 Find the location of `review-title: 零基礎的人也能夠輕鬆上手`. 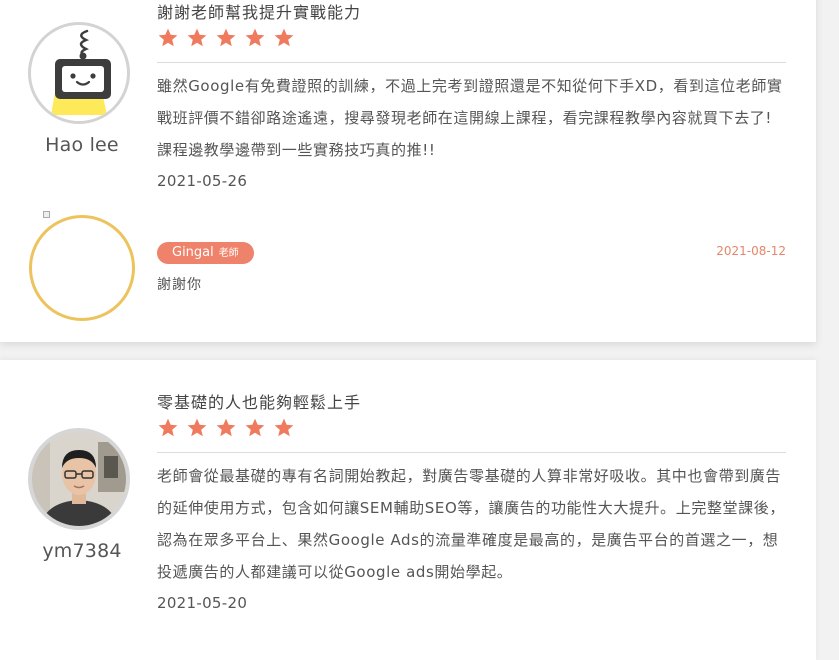

review-title: 零基礎的人也能夠輕鬆上手 is located at coordinates (259, 402).